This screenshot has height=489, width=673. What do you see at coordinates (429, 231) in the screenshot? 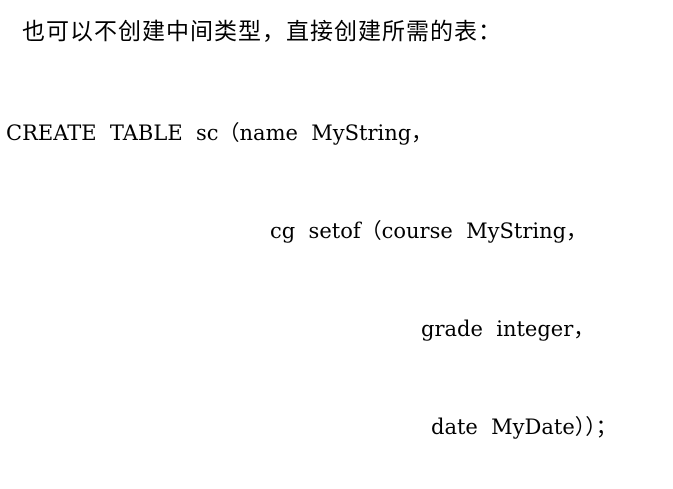
I see `code-line: cg setof（course MyString，` at bounding box center [429, 231].